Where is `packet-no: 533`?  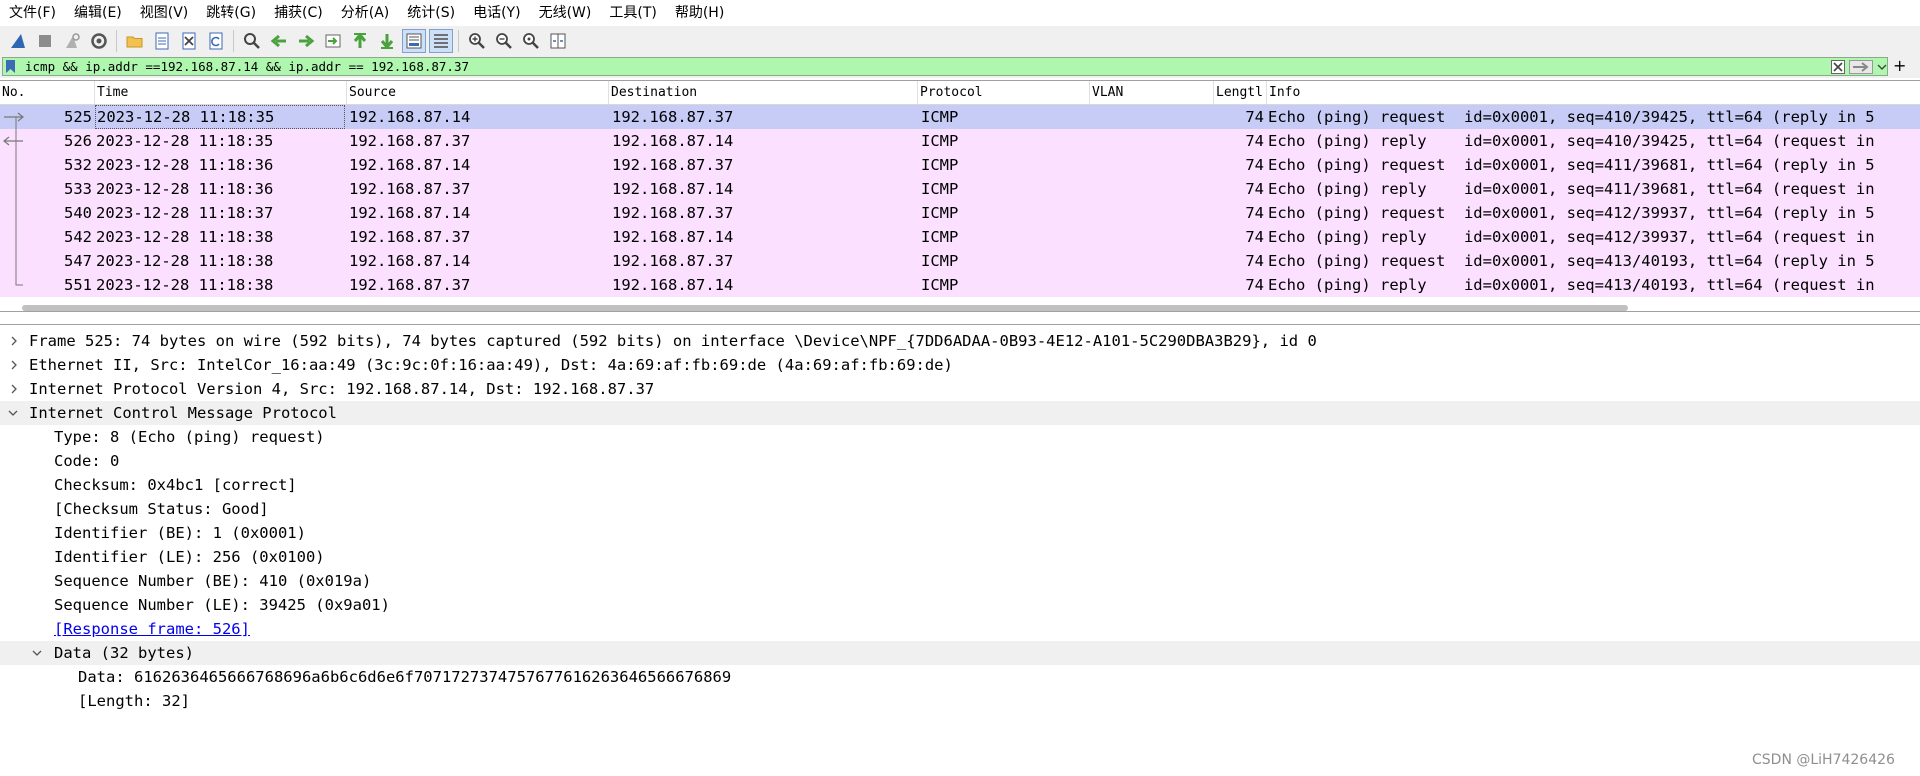 packet-no: 533 is located at coordinates (78, 189).